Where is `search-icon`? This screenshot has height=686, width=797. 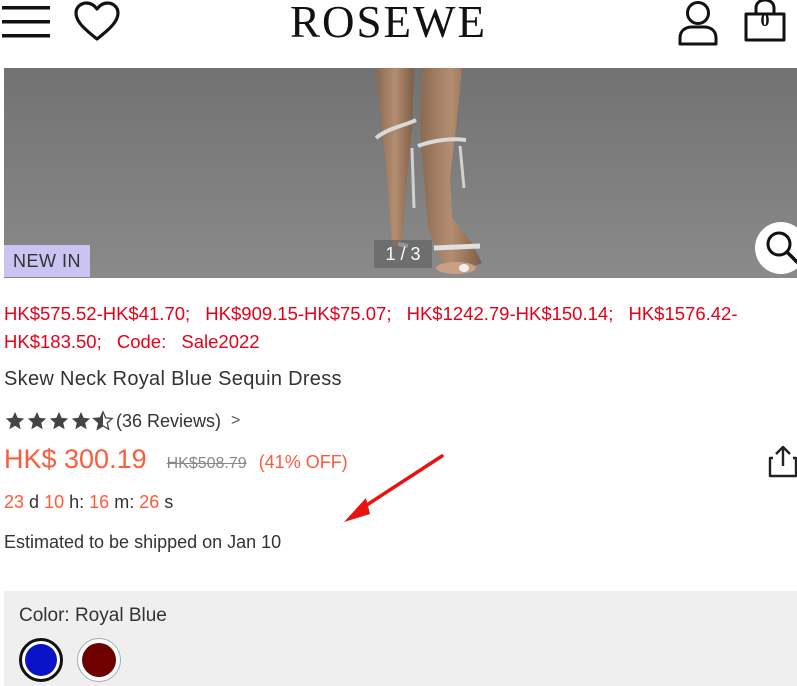 search-icon is located at coordinates (781, 247).